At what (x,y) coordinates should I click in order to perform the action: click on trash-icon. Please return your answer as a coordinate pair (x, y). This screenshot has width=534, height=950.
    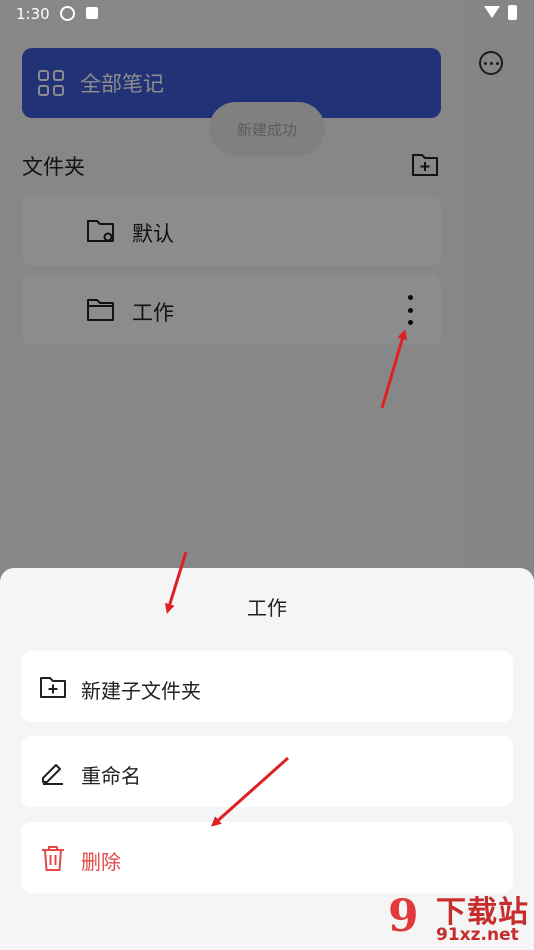
    Looking at the image, I should click on (53, 858).